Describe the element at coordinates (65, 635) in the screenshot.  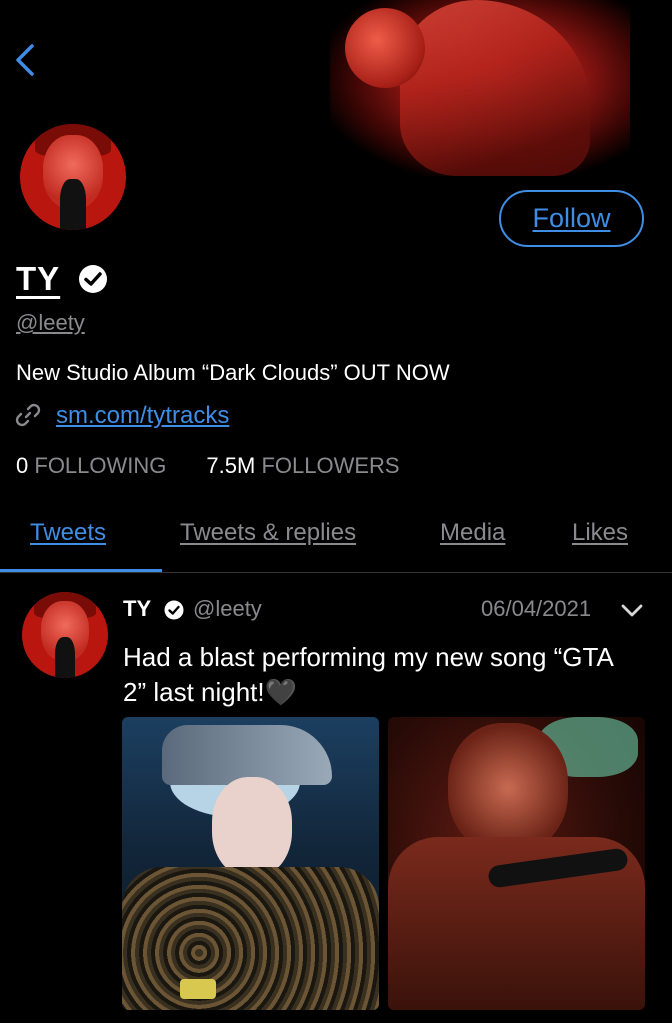
I see `tweet-avatar` at that location.